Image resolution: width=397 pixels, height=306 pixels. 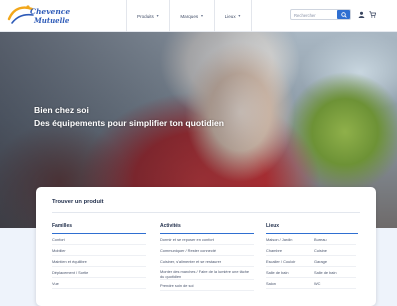 I want to click on list-item: Communiquer / Rester connecté, so click(x=207, y=250).